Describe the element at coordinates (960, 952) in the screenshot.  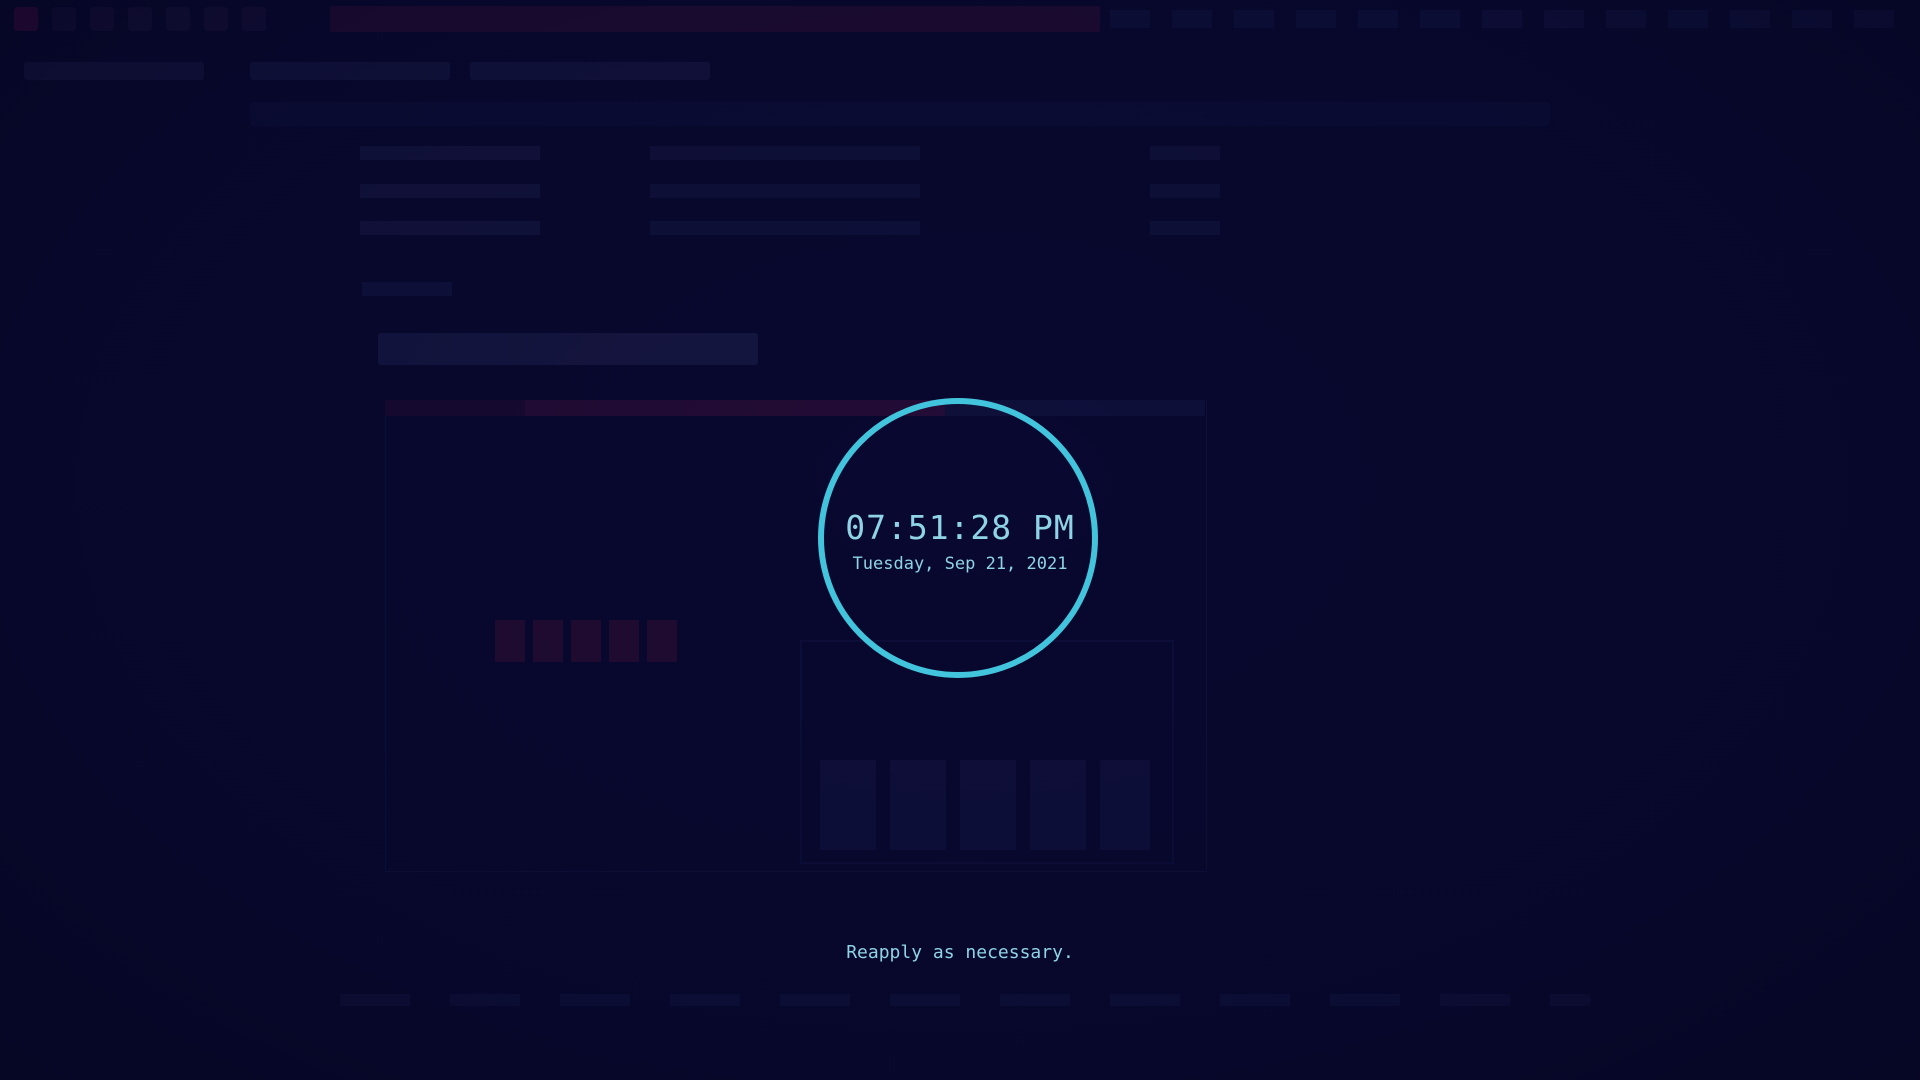
I see `lock-message: Reapply as necessary.` at that location.